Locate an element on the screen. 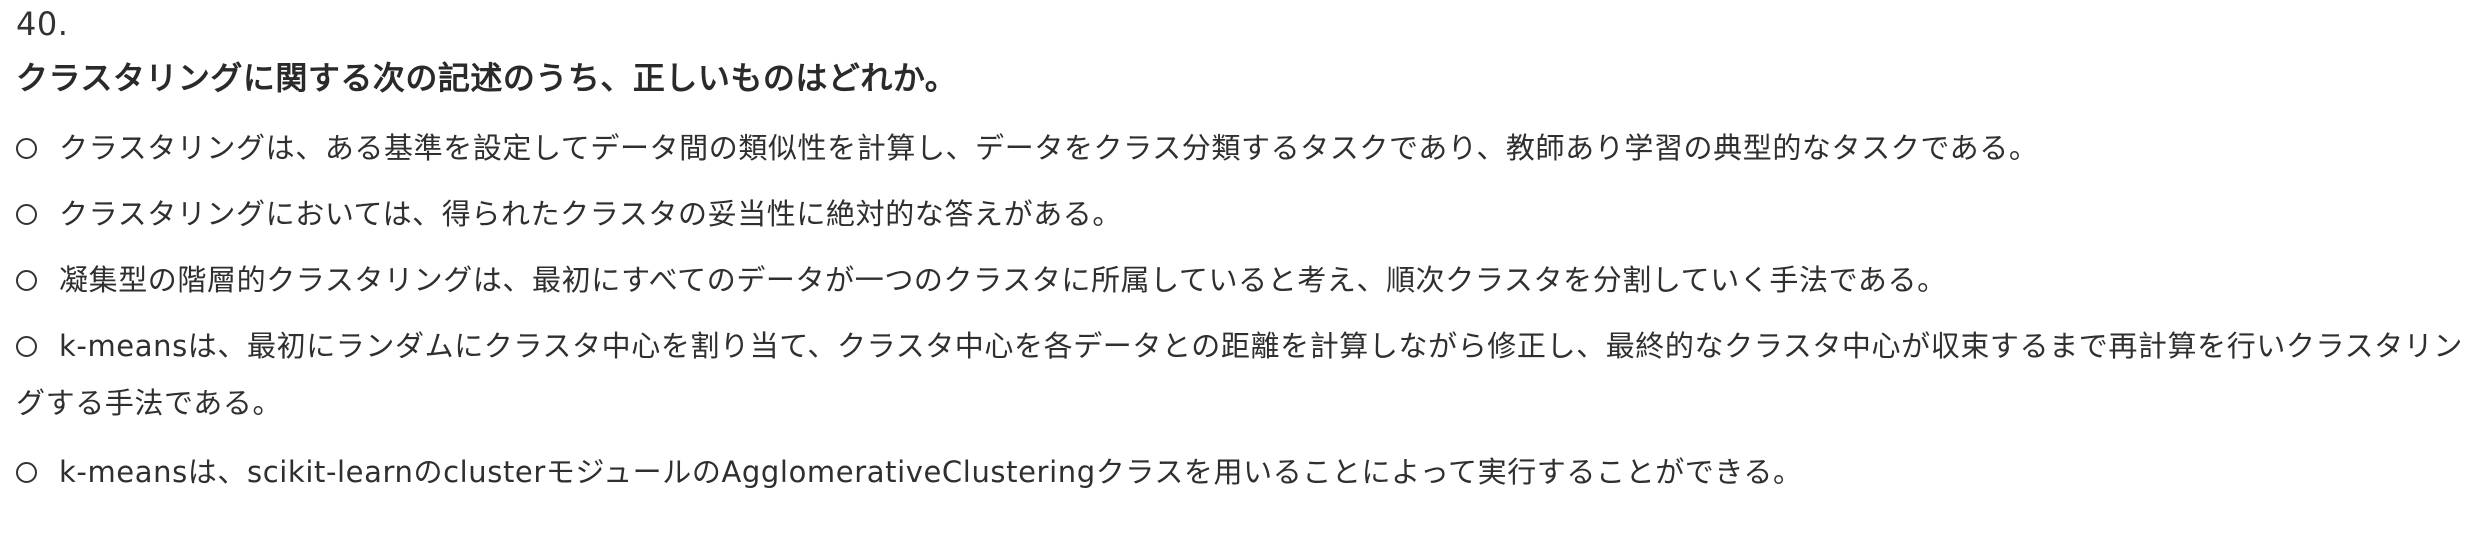 The height and width of the screenshot is (536, 2492). answer-option-label: クラスタリングにおいては、得られたクラスタの妥当性に絶対的な答えがある。 is located at coordinates (590, 214).